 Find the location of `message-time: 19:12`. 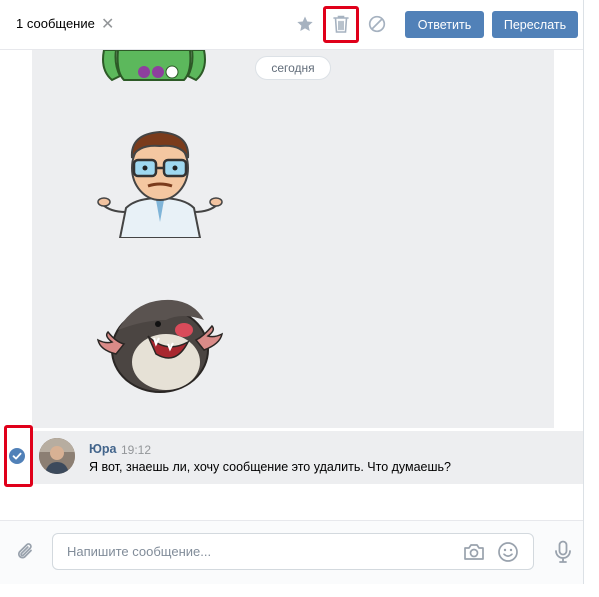

message-time: 19:12 is located at coordinates (136, 450).